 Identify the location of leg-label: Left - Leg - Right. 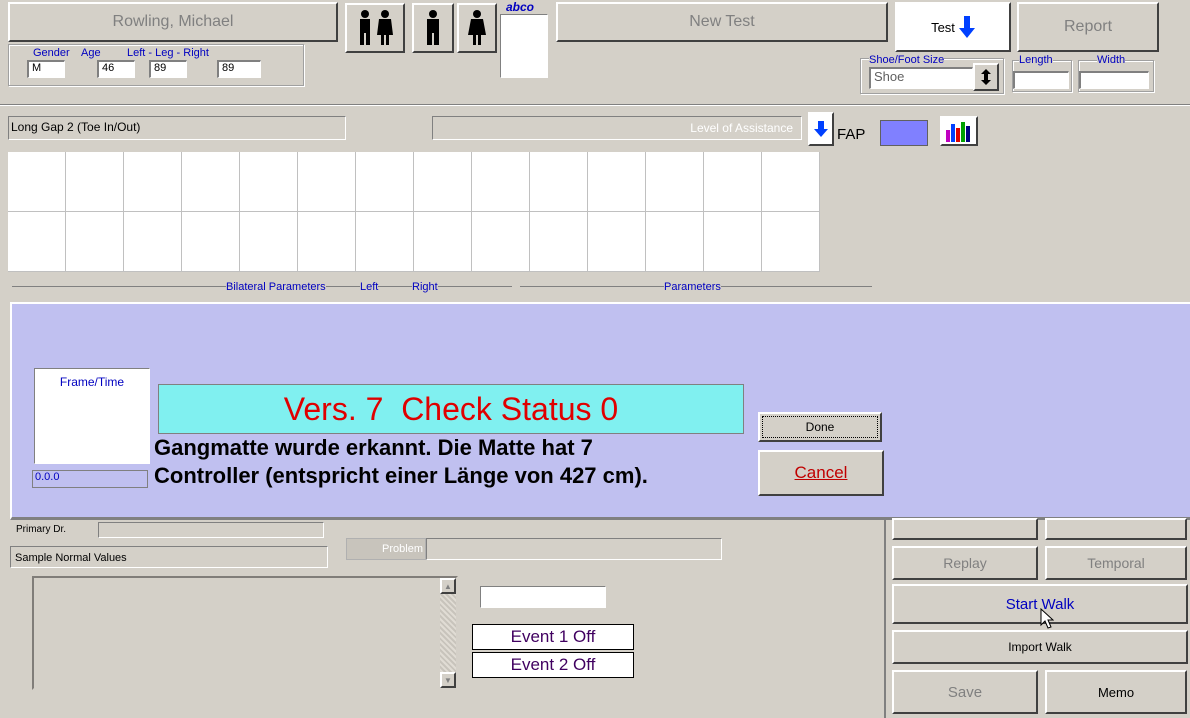
(168, 53).